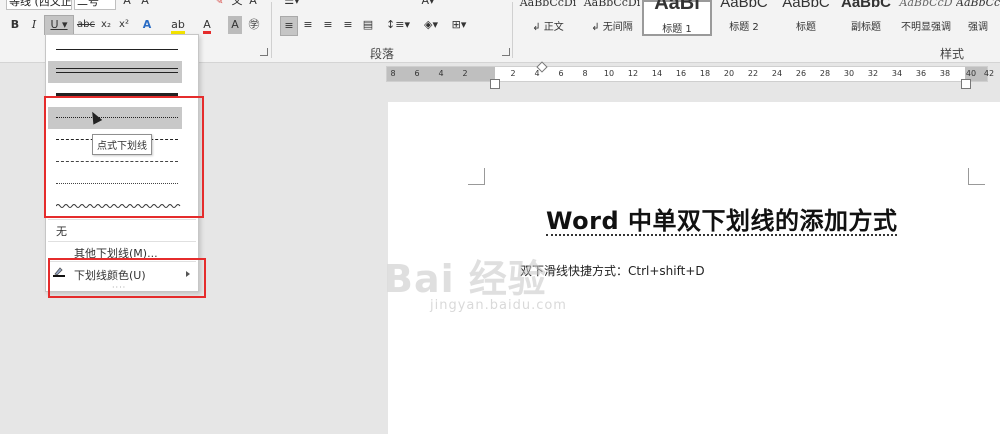  What do you see at coordinates (95, 5) in the screenshot?
I see `font-size-select: 二号` at bounding box center [95, 5].